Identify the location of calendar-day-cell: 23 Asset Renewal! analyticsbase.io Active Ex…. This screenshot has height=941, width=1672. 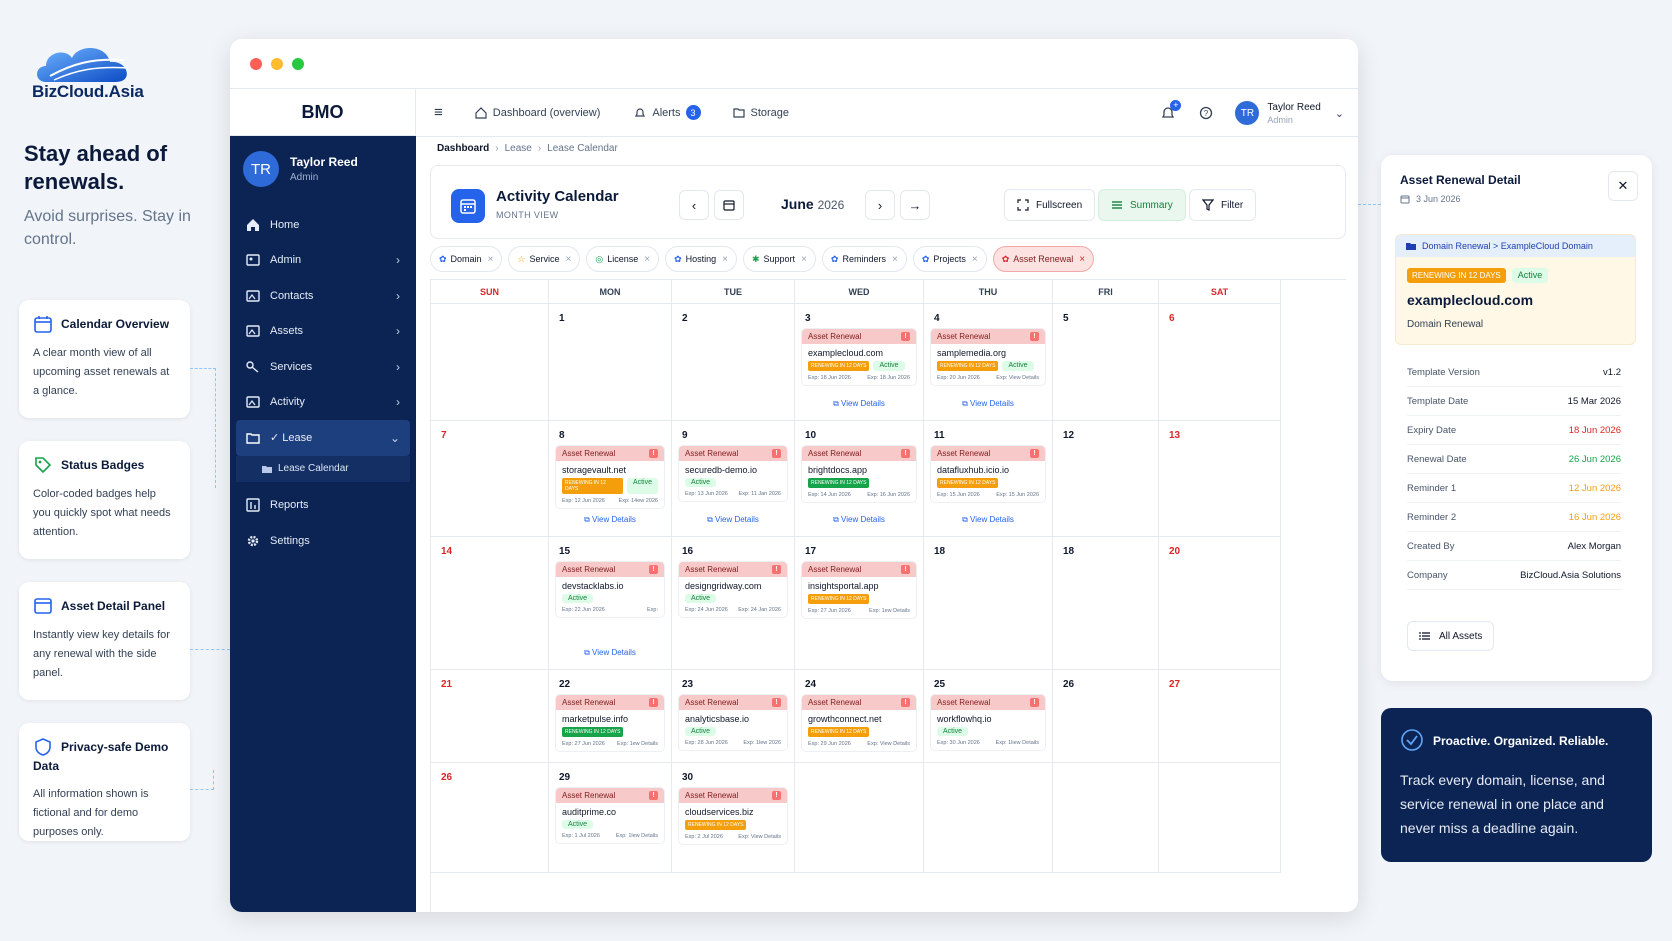
(733, 716).